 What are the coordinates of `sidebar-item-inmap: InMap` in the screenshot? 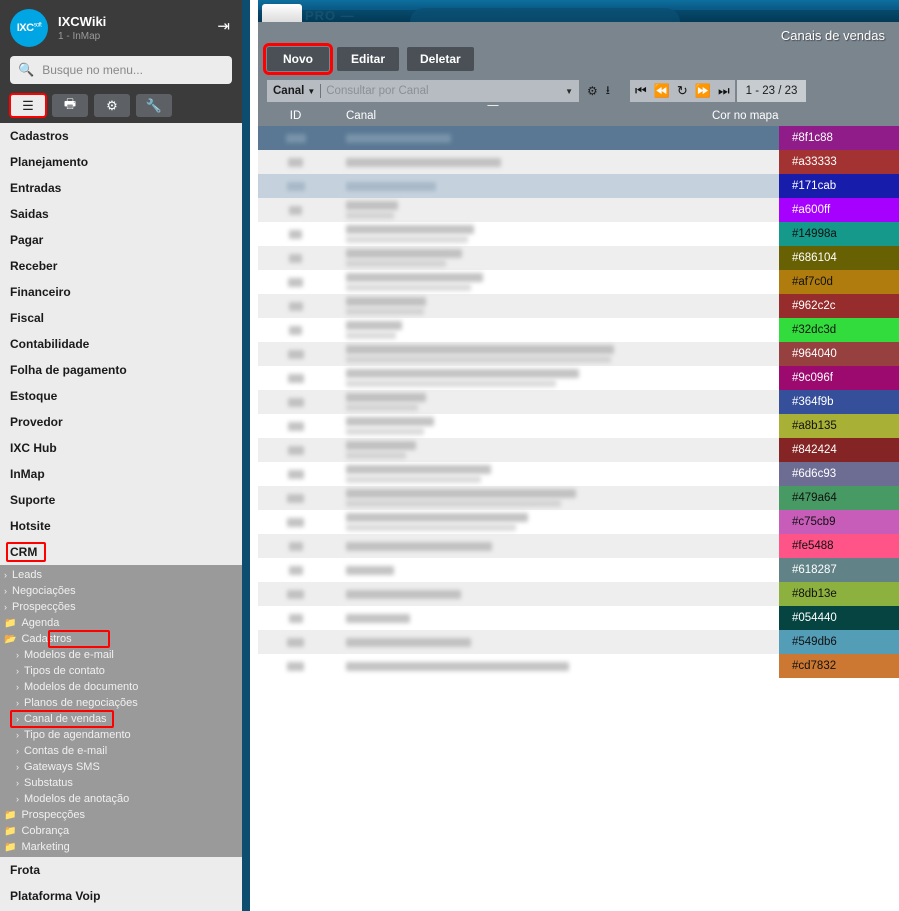 It's located at (121, 474).